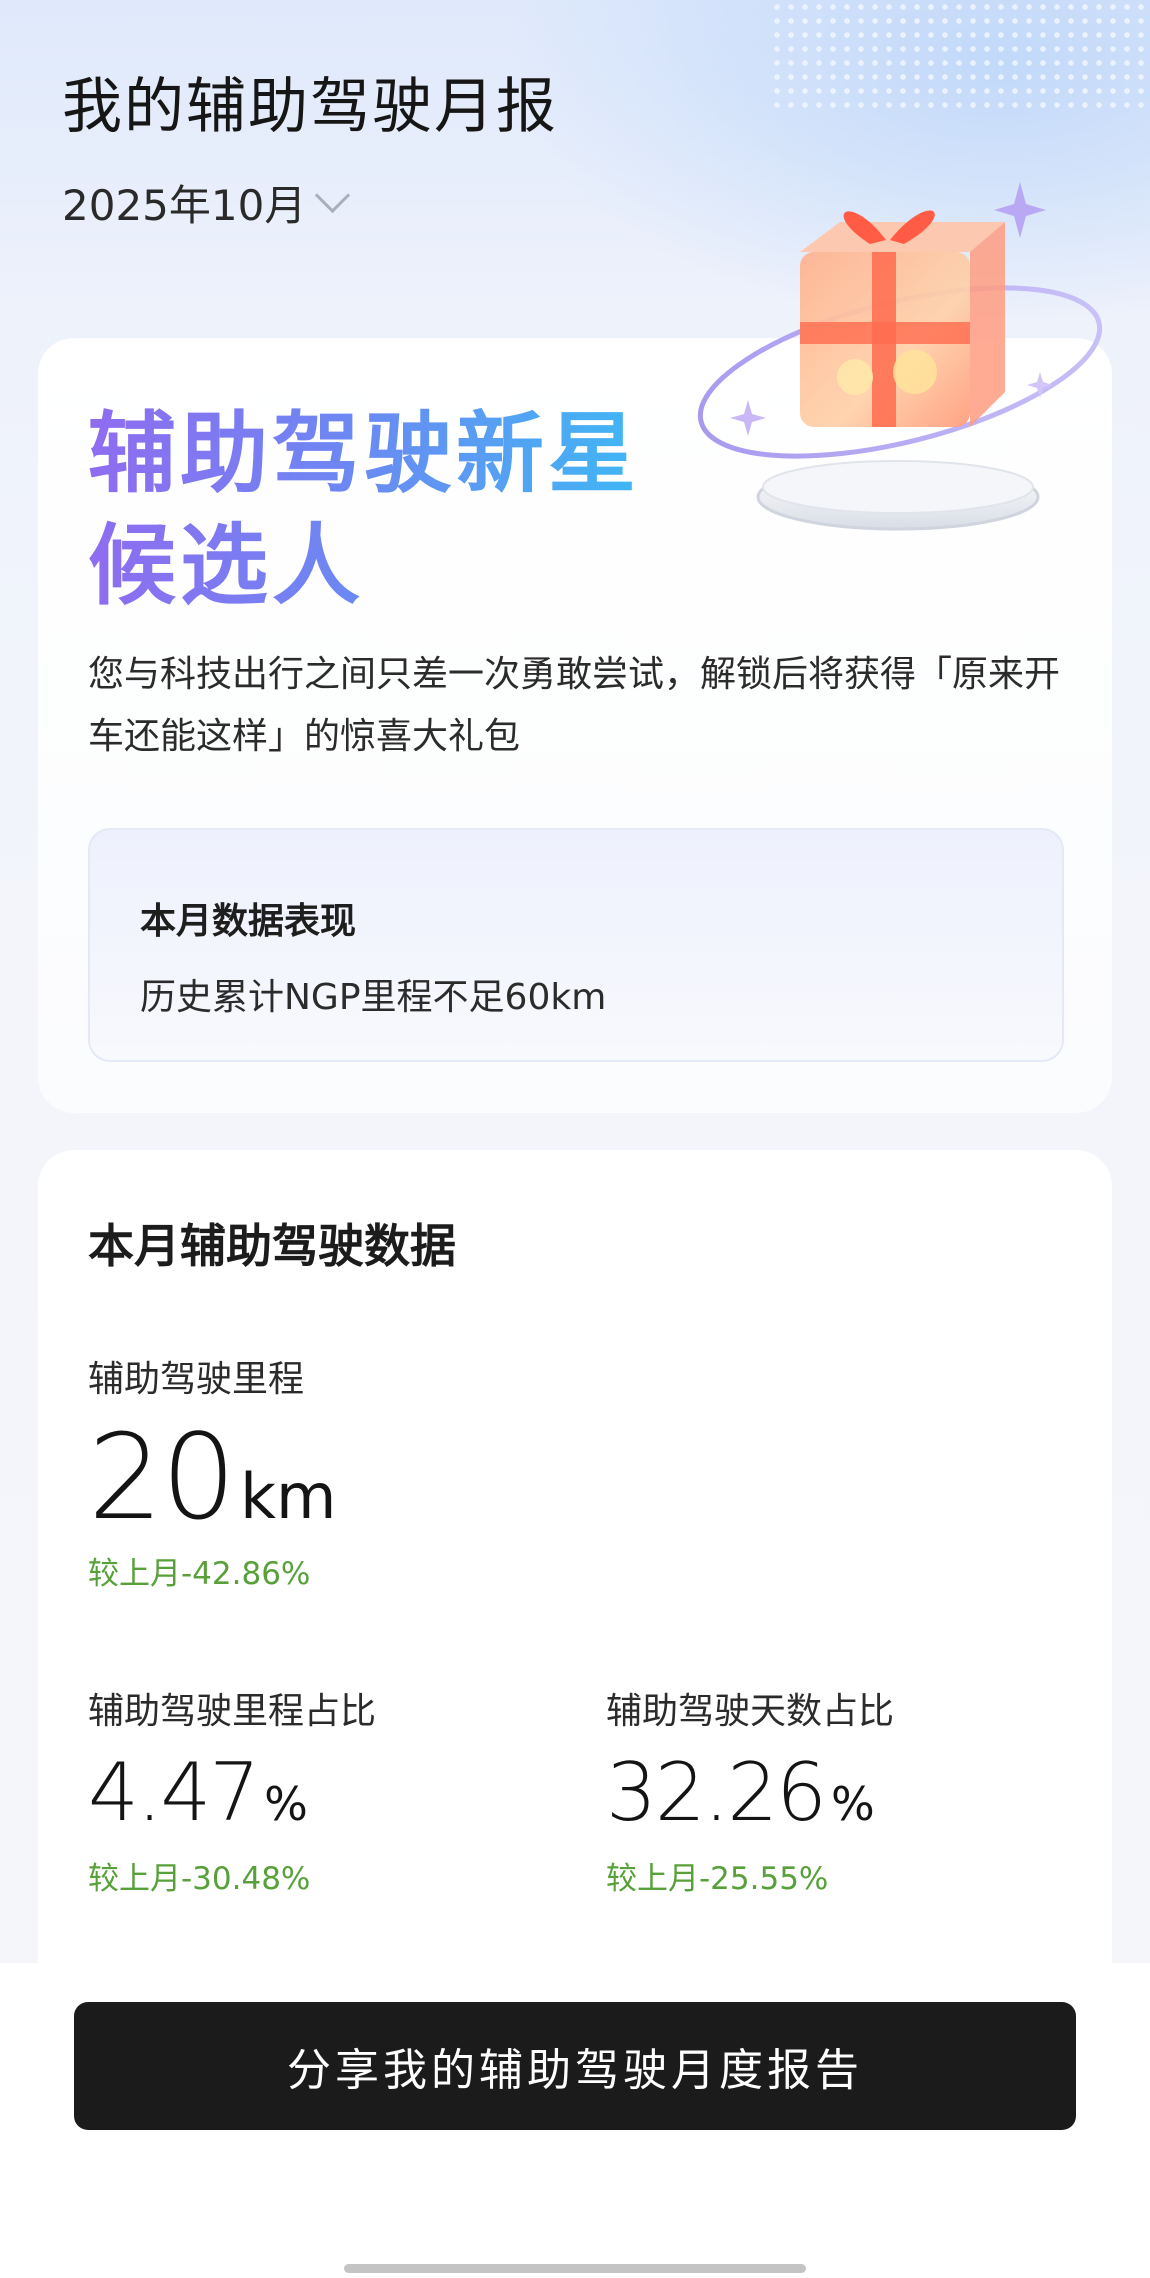 This screenshot has height=2278, width=1150. I want to click on gift-box-icon, so click(900, 356).